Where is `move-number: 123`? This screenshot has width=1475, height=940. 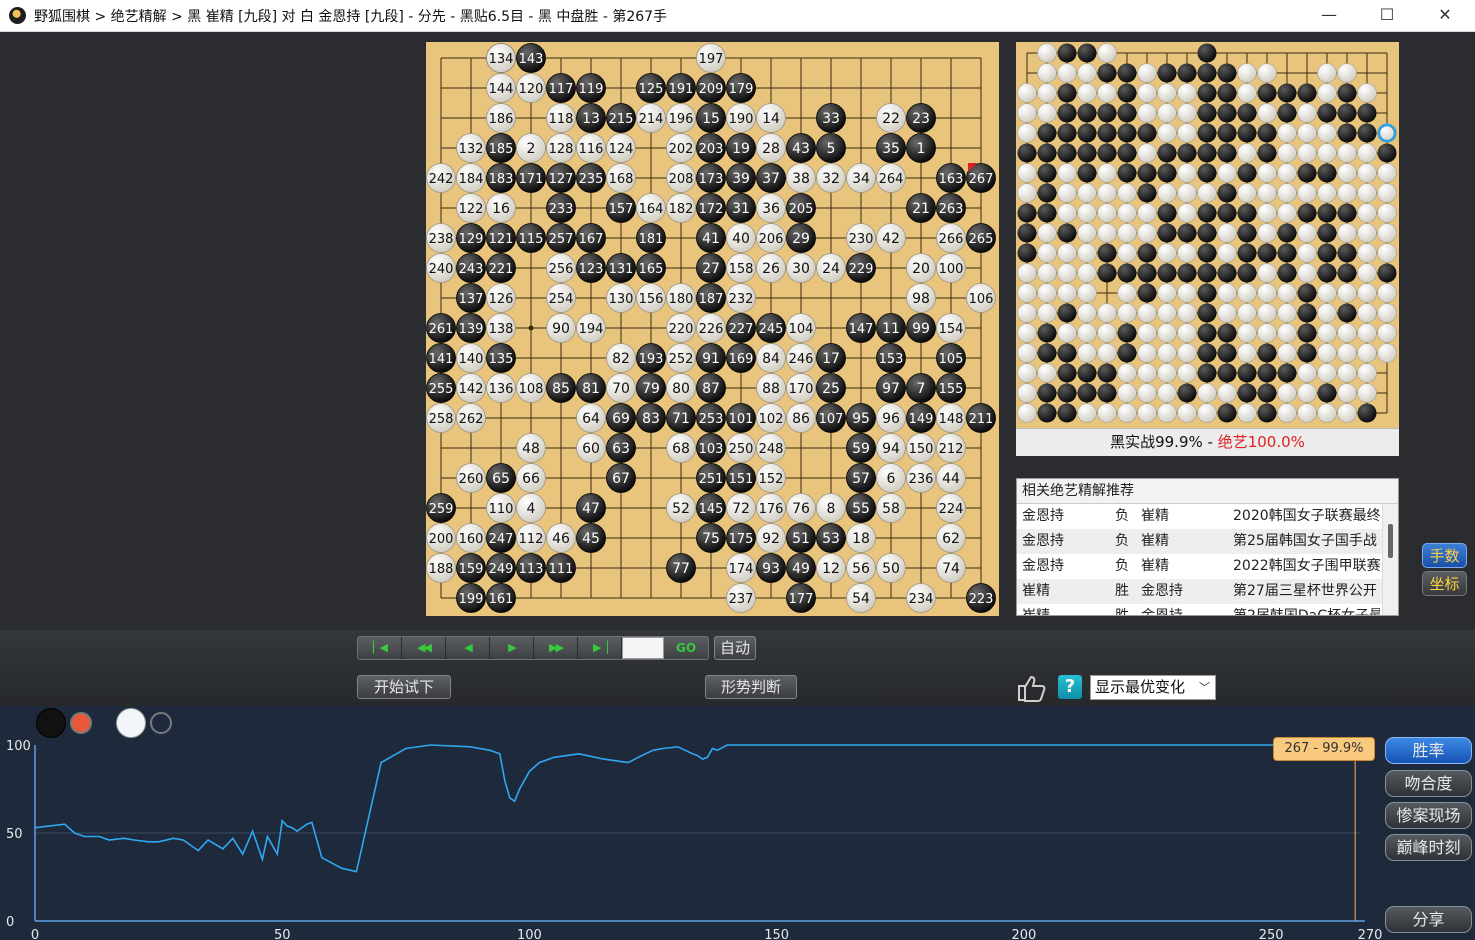
move-number: 123 is located at coordinates (591, 269).